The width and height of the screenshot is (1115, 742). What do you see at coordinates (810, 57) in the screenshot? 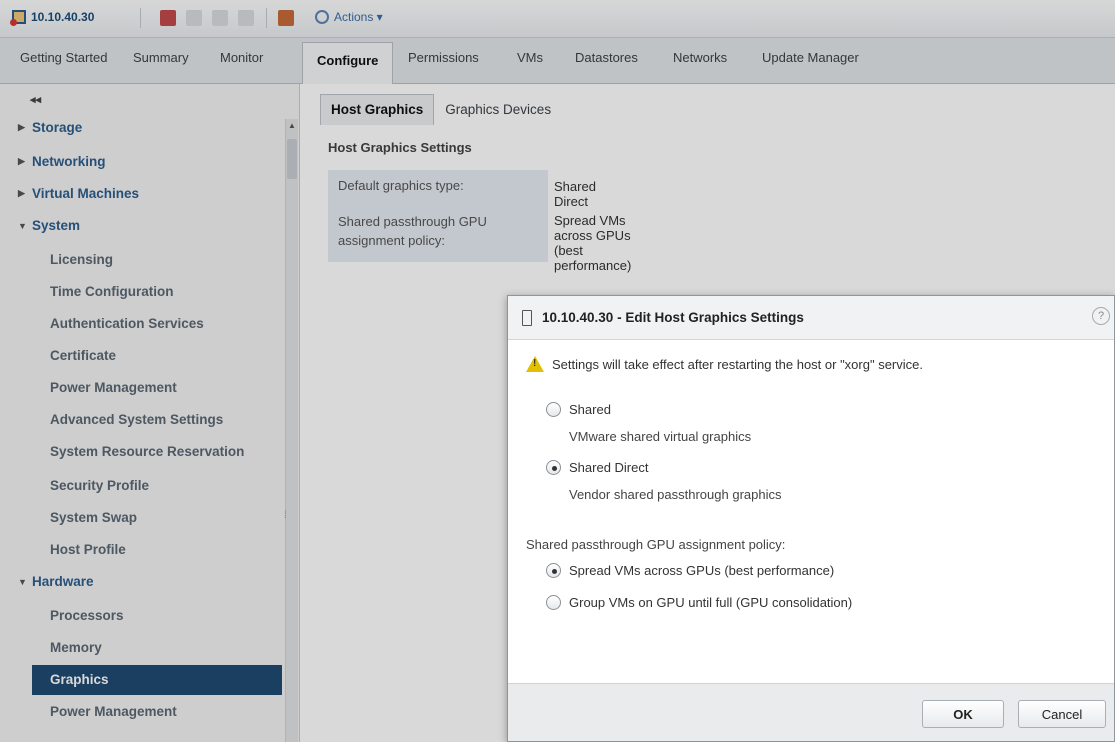
I see `tab-update-manager: Update Manager` at bounding box center [810, 57].